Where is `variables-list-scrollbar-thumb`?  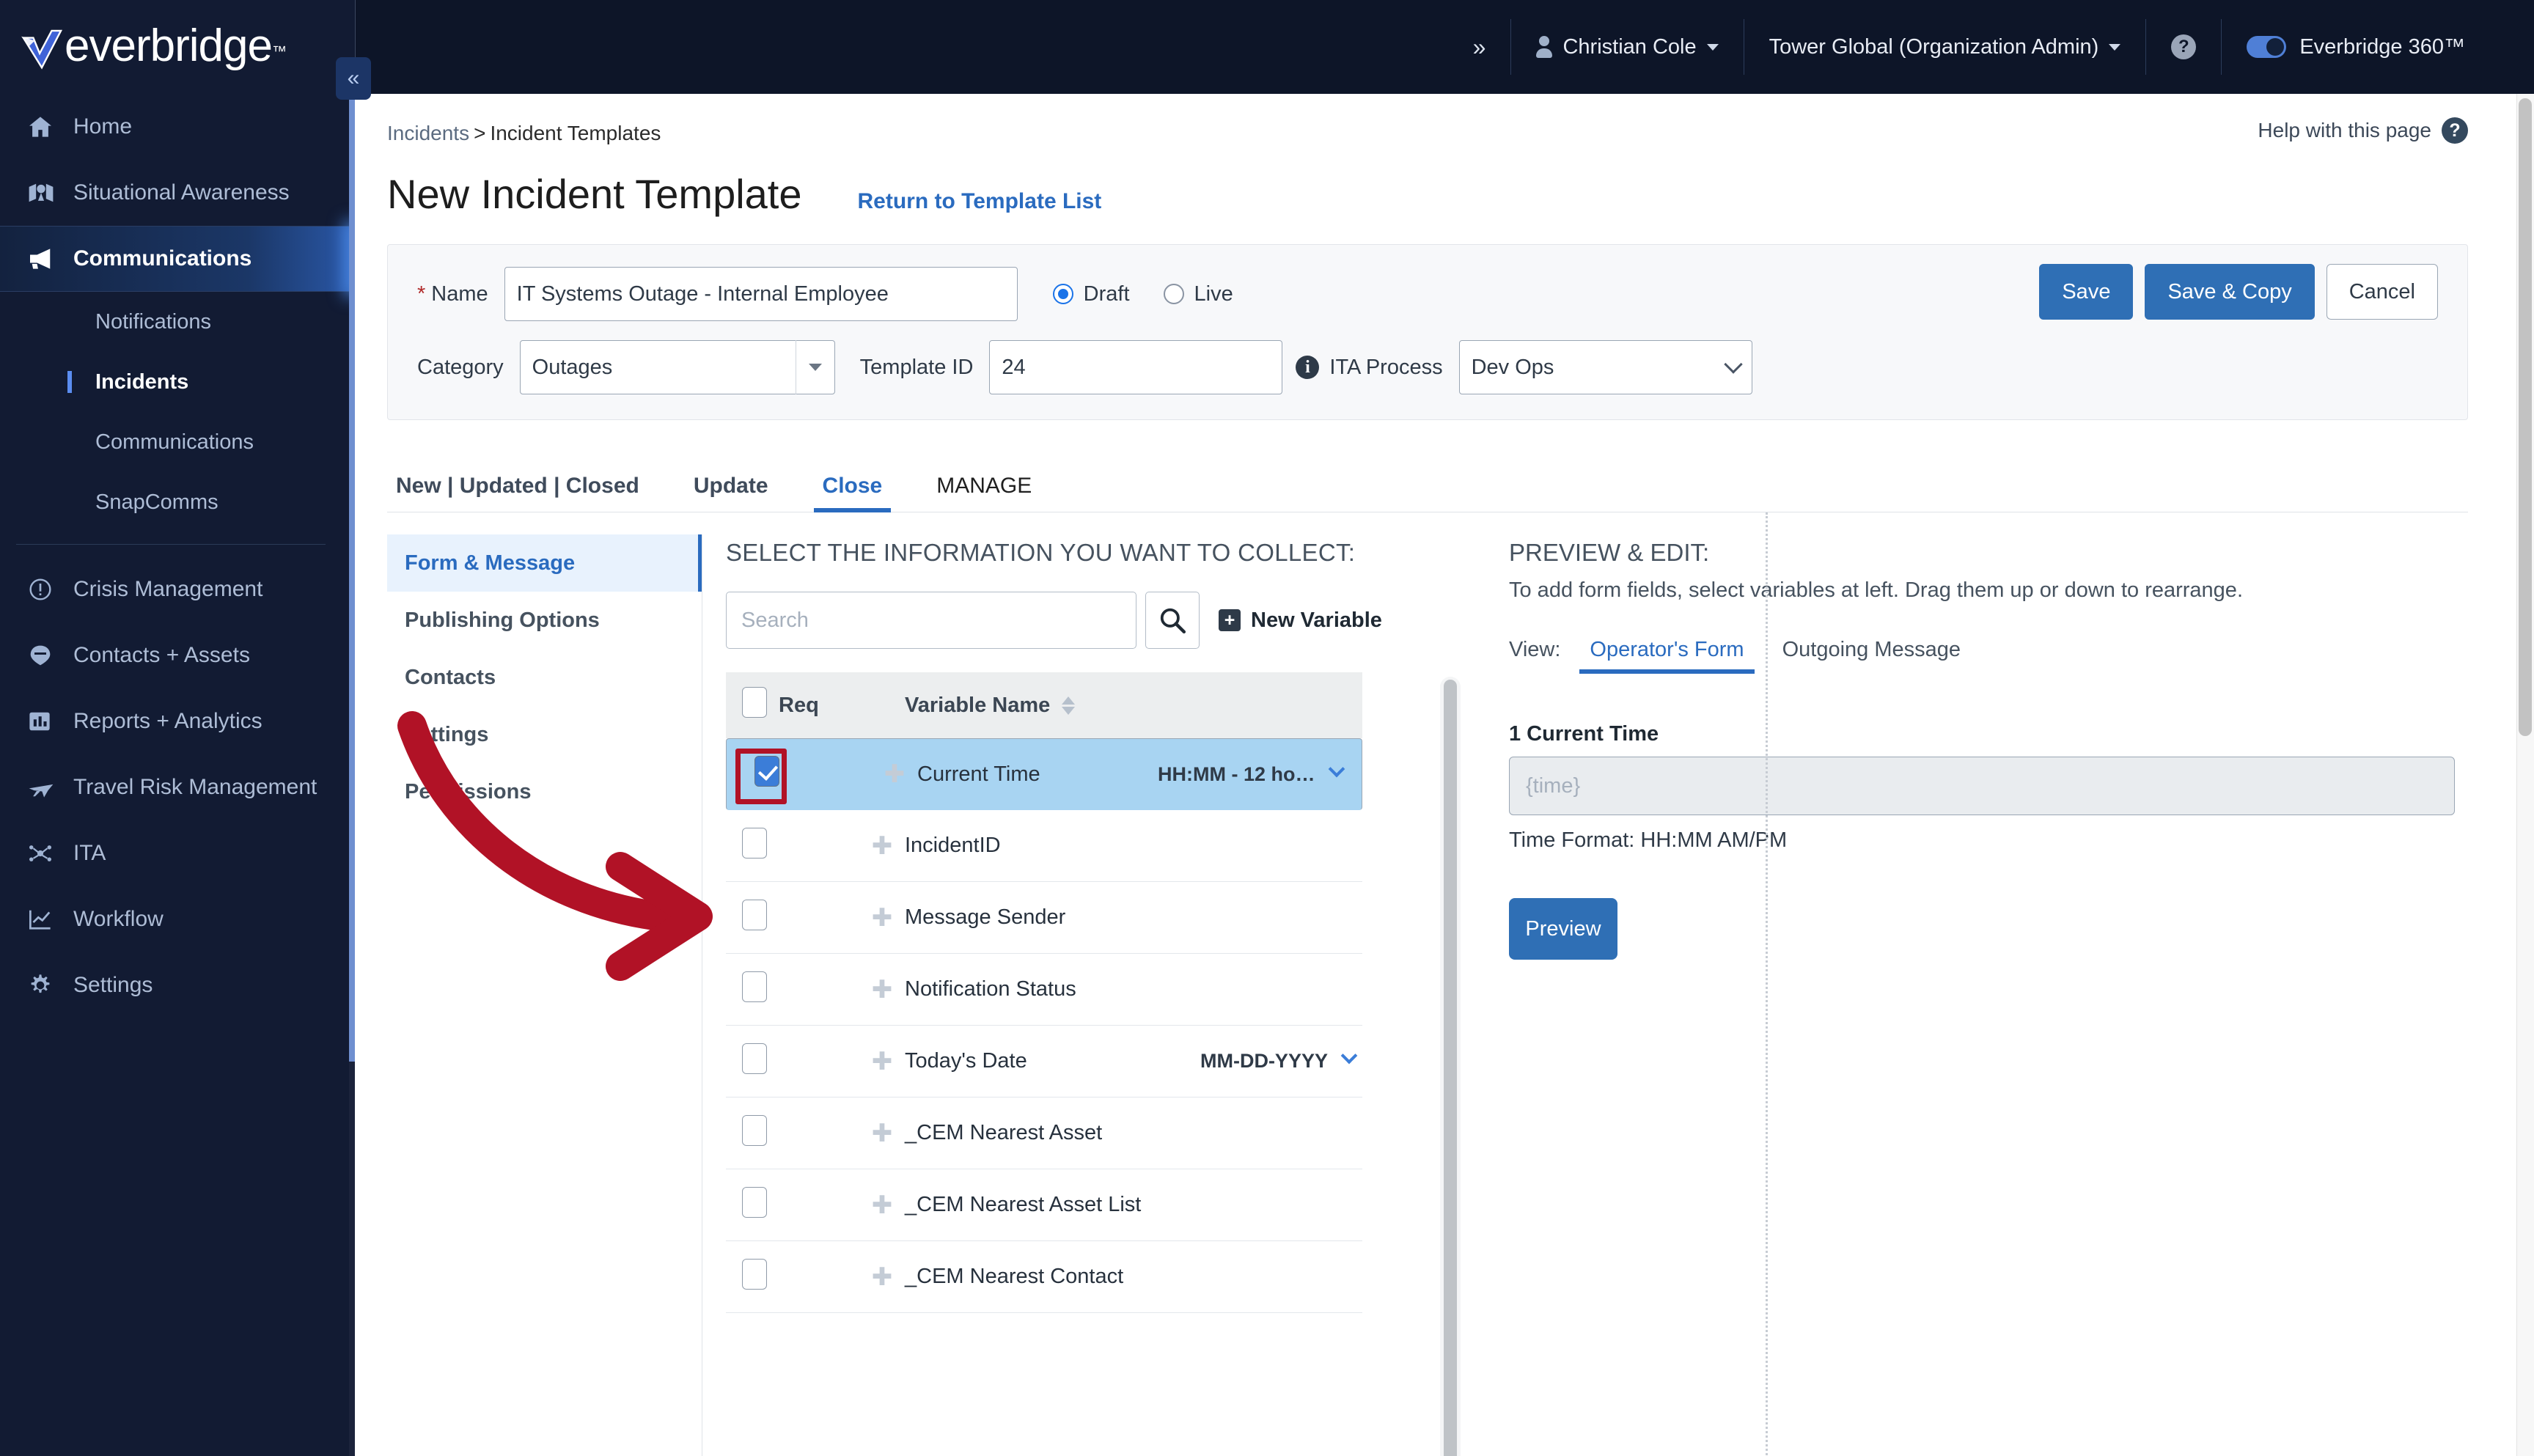
variables-list-scrollbar-thumb is located at coordinates (1450, 1068).